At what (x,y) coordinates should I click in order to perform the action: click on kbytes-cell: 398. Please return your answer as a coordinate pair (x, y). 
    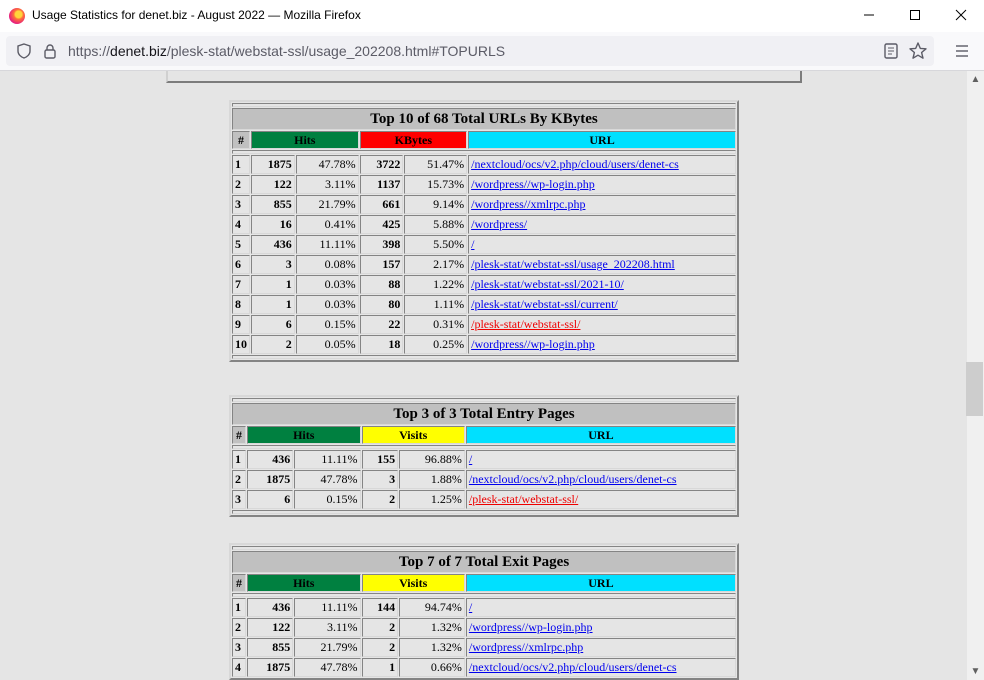
    Looking at the image, I should click on (381, 244).